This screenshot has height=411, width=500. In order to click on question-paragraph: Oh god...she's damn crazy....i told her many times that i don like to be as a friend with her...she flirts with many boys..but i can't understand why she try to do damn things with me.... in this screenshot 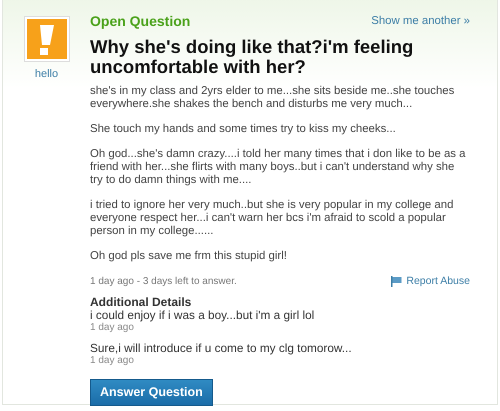, I will do `click(278, 167)`.